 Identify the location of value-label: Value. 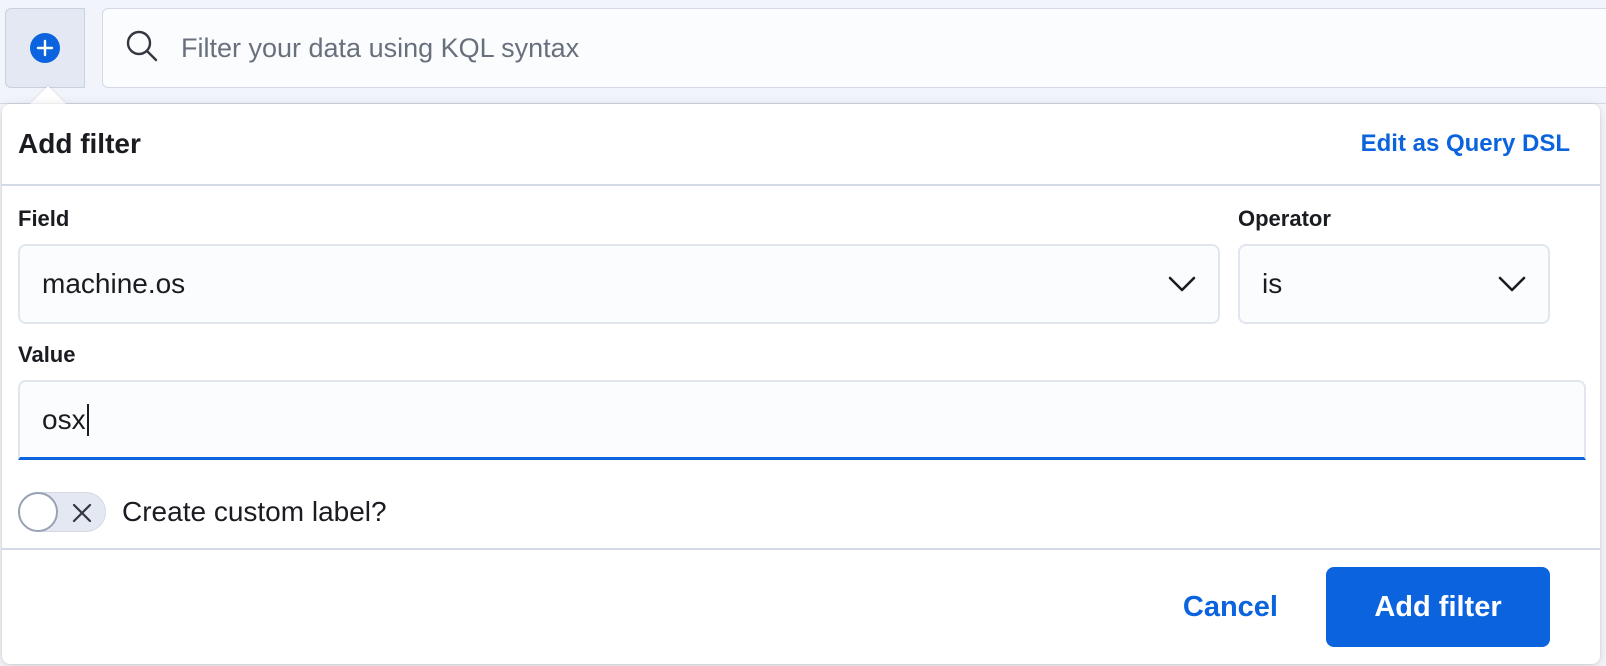
(47, 354).